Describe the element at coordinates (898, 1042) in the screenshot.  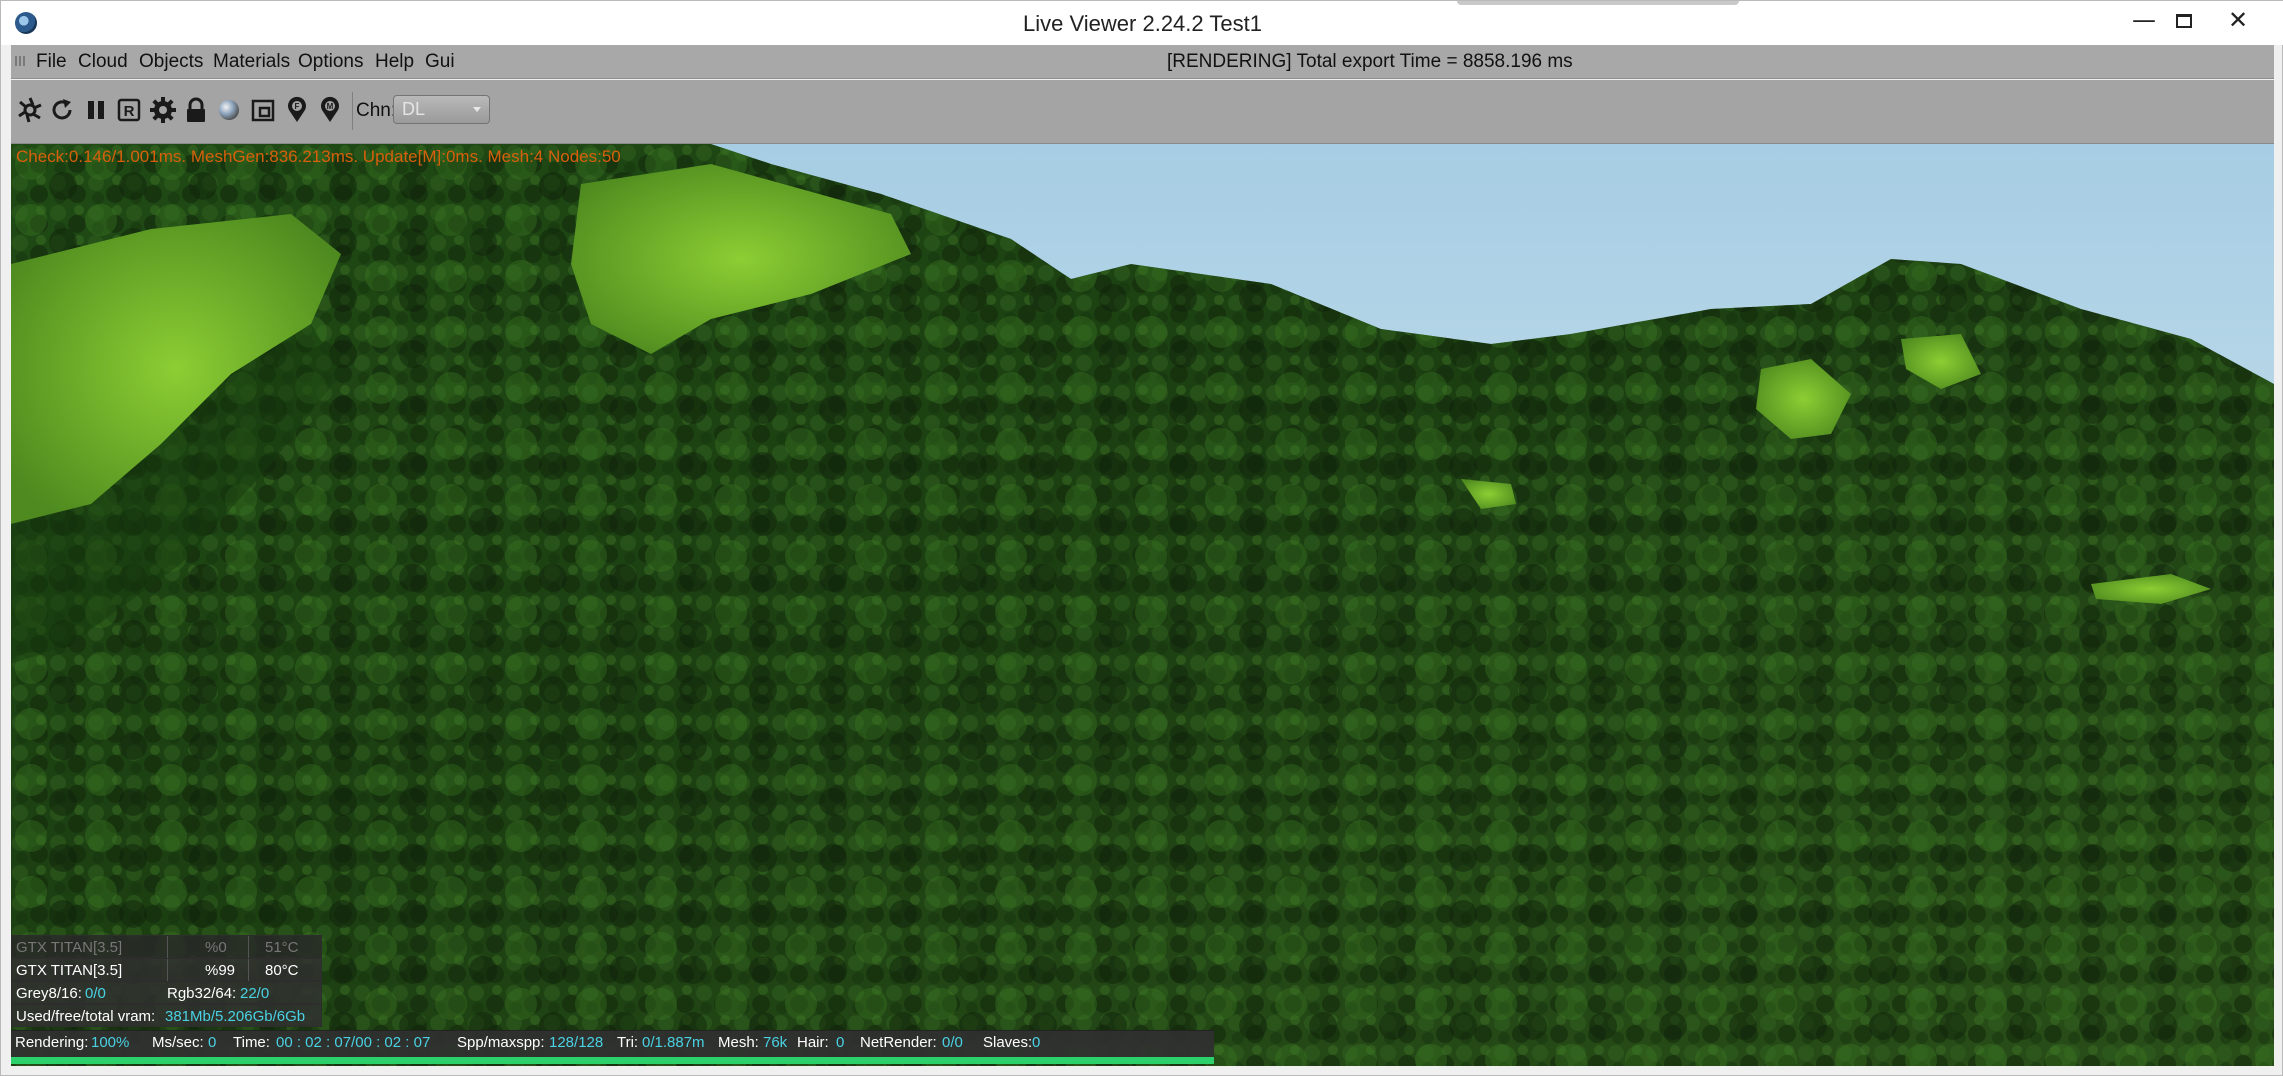
I see `netrender-label: NetRender:` at that location.